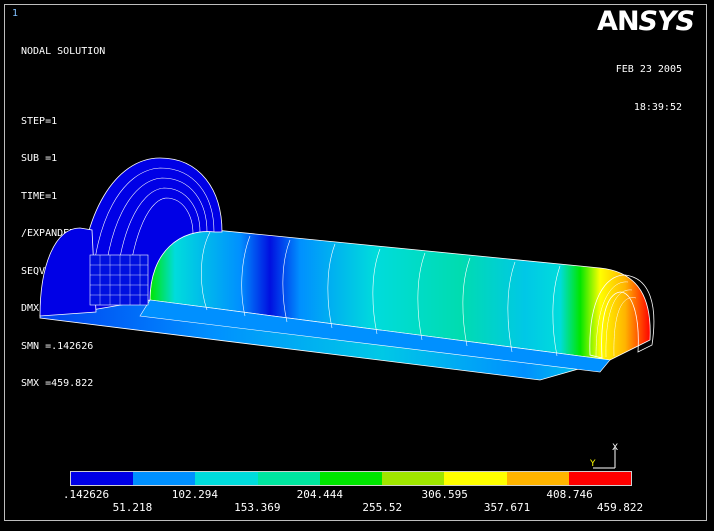 Image resolution: width=714 pixels, height=531 pixels. I want to click on x-axis-label: X, so click(615, 448).